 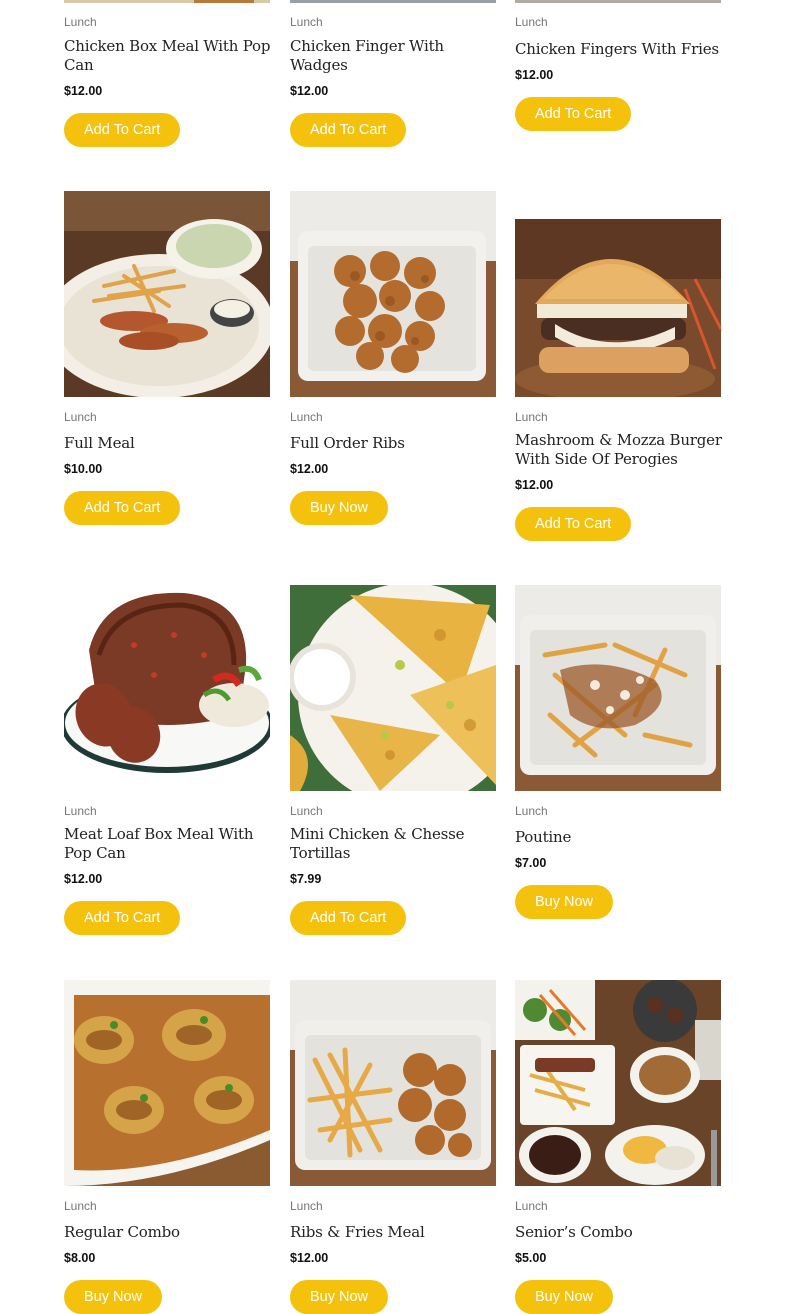 What do you see at coordinates (620, 1232) in the screenshot?
I see `product-title: Senior’s Combo` at bounding box center [620, 1232].